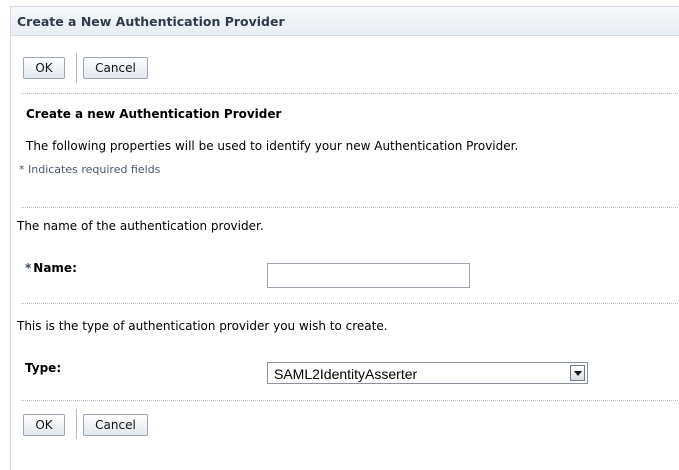 The image size is (679, 470). I want to click on name-label-text: Name:, so click(55, 268).